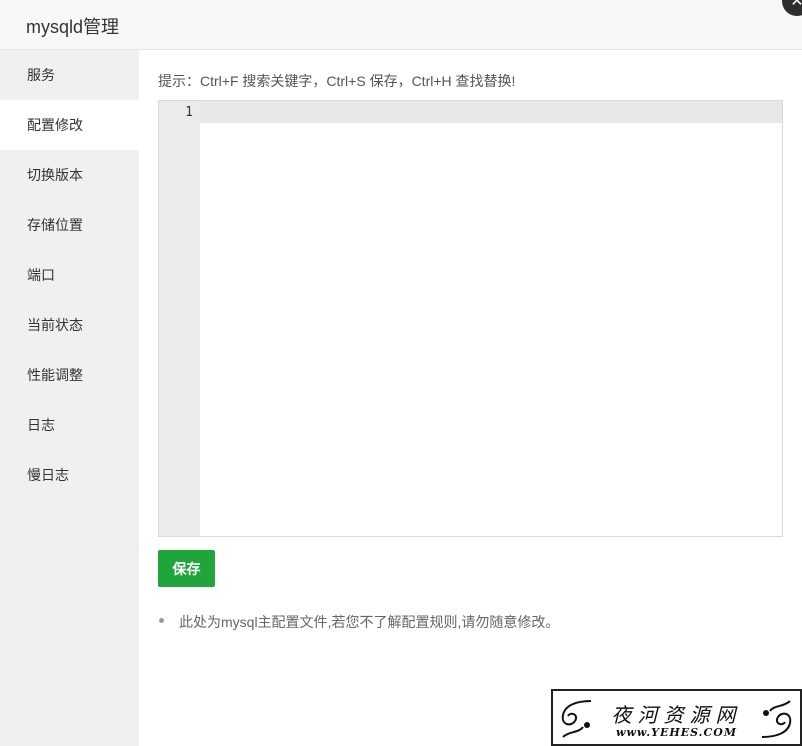  What do you see at coordinates (161, 620) in the screenshot?
I see `bullet-icon` at bounding box center [161, 620].